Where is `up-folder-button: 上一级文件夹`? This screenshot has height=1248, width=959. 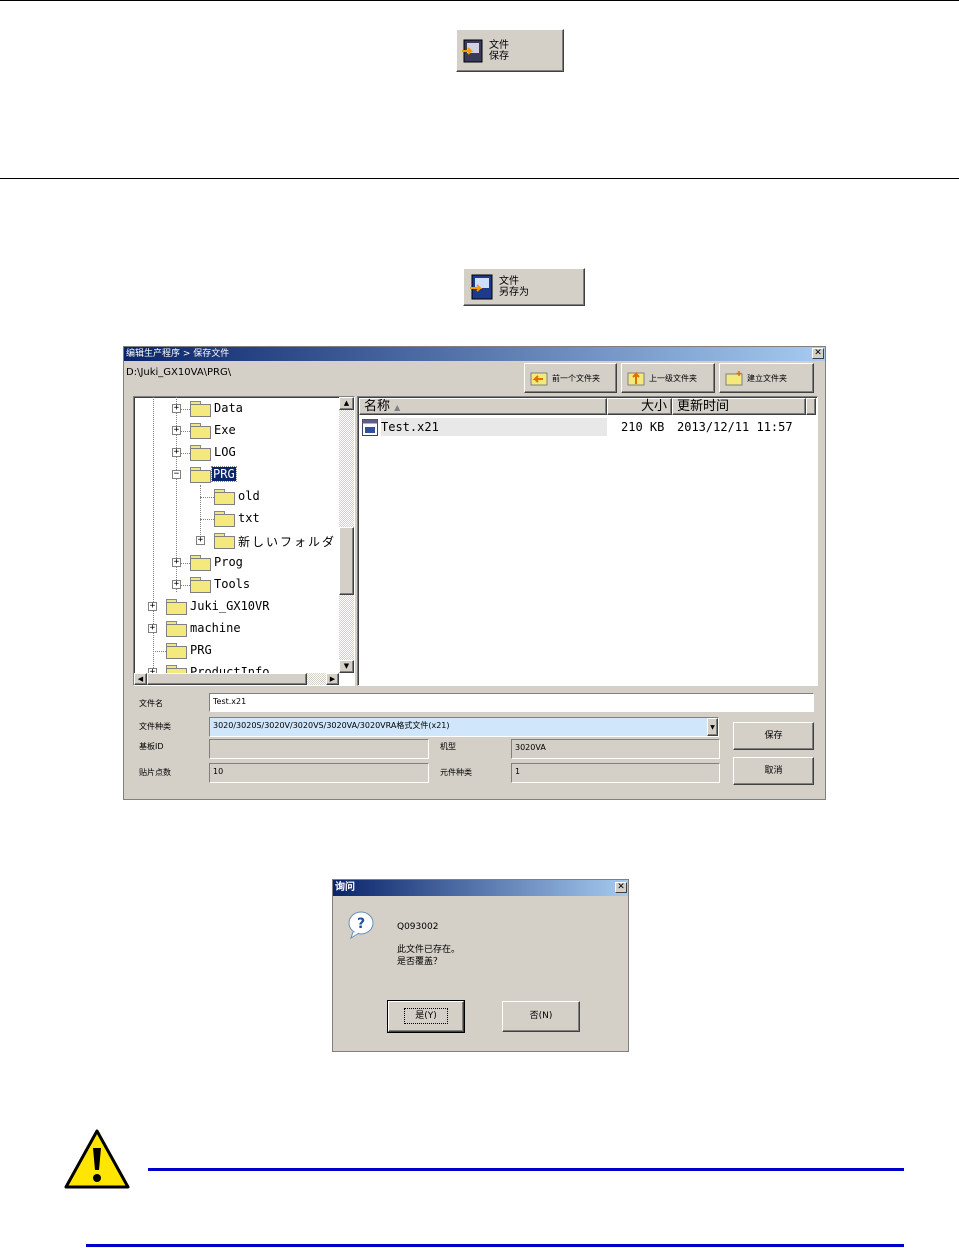 up-folder-button: 上一级文件夹 is located at coordinates (668, 378).